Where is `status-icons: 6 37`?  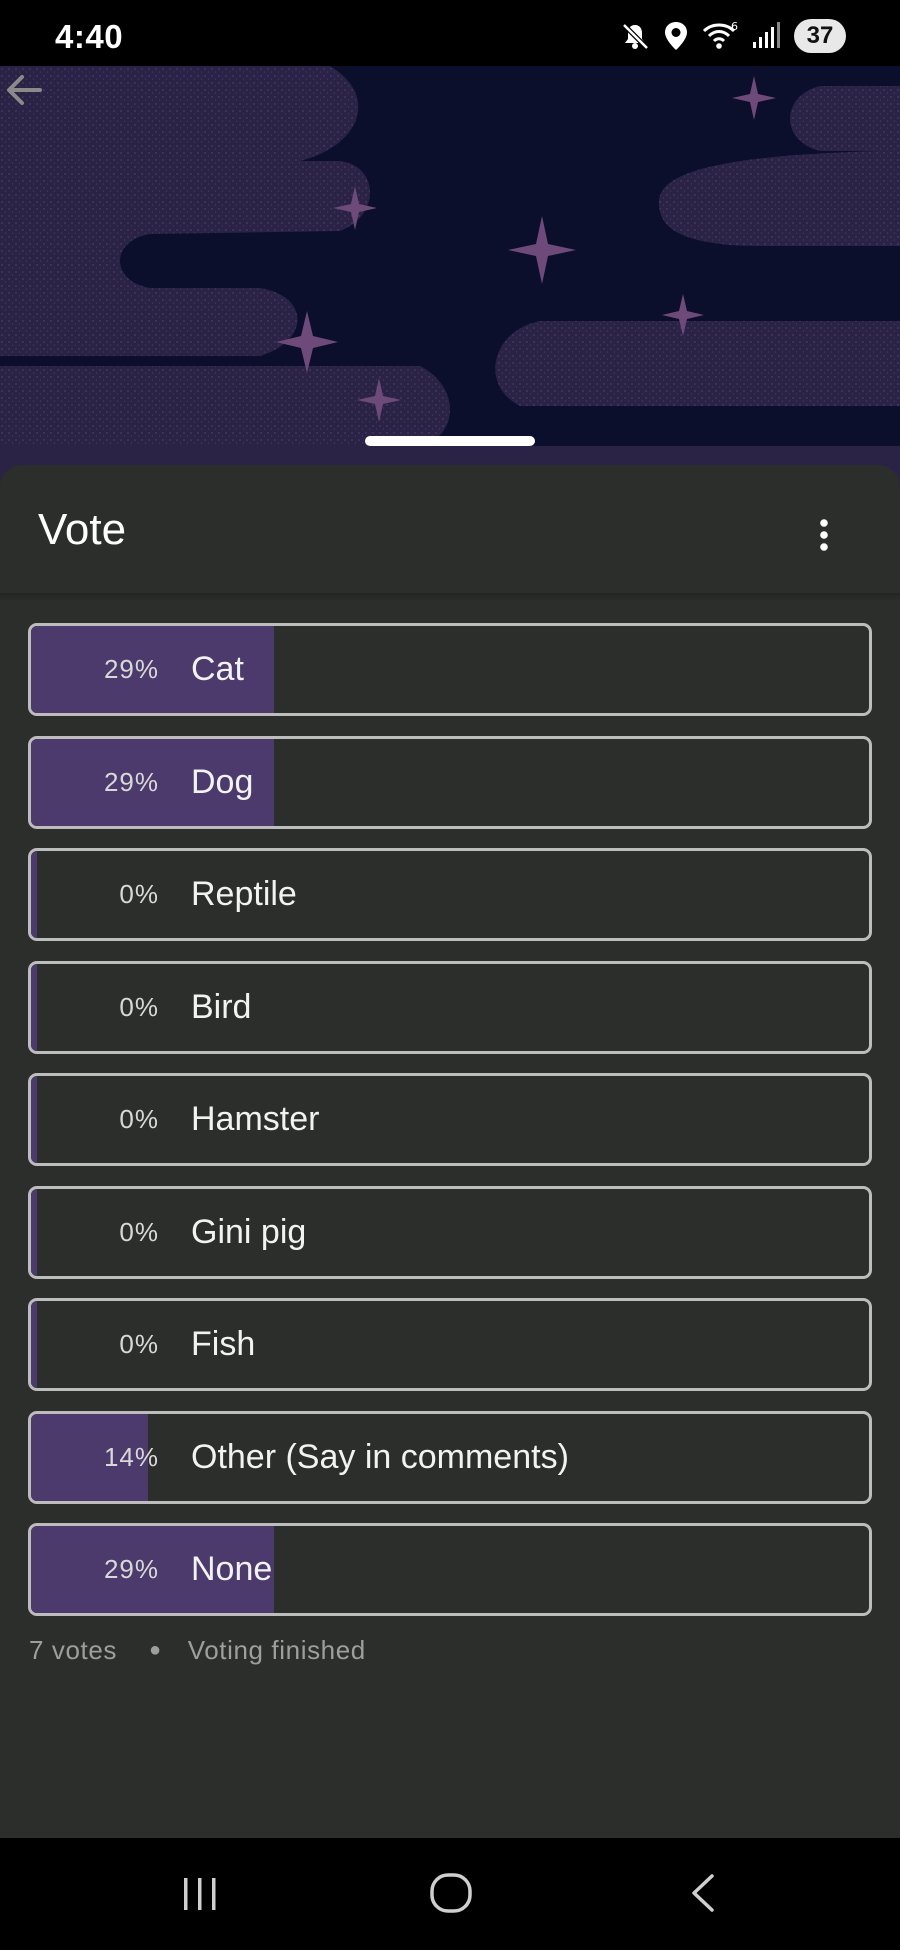 status-icons: 6 37 is located at coordinates (733, 36).